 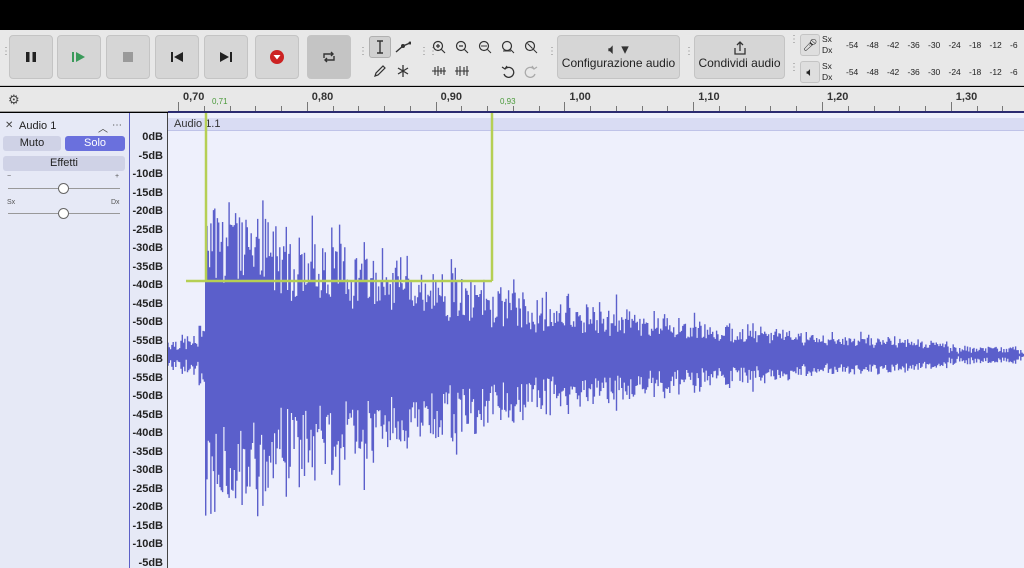 I want to click on skip-start-icon, so click(x=177, y=57).